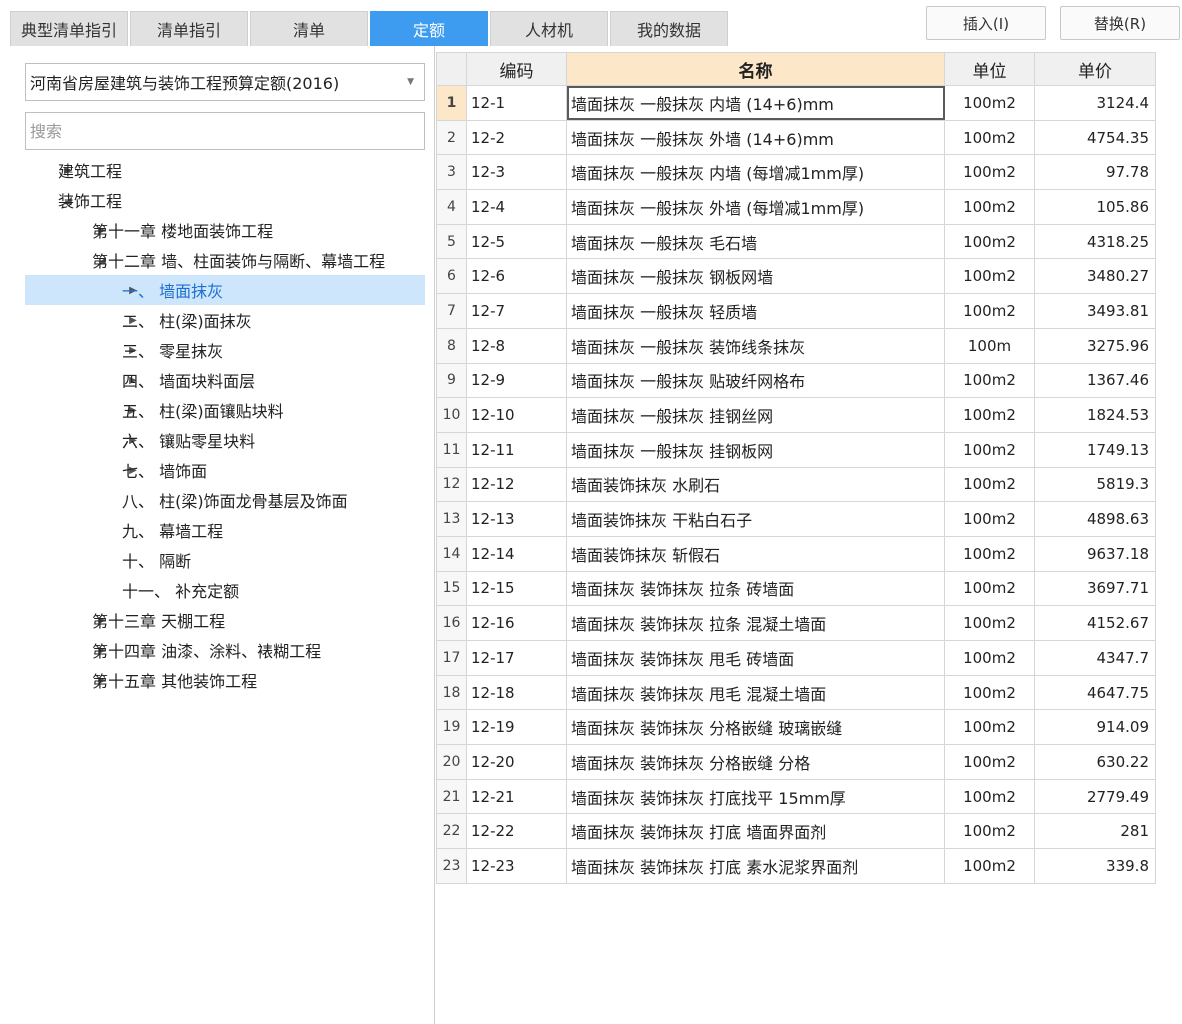  Describe the element at coordinates (755, 658) in the screenshot. I see `name-cell: 墙面抹灰 装饰抹灰 甩毛 砖墙面` at that location.